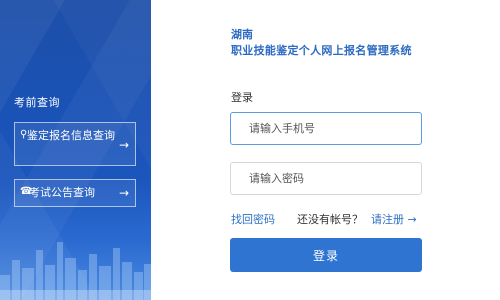 This screenshot has width=500, height=300. I want to click on exam-query-title: 考前查询, so click(37, 102).